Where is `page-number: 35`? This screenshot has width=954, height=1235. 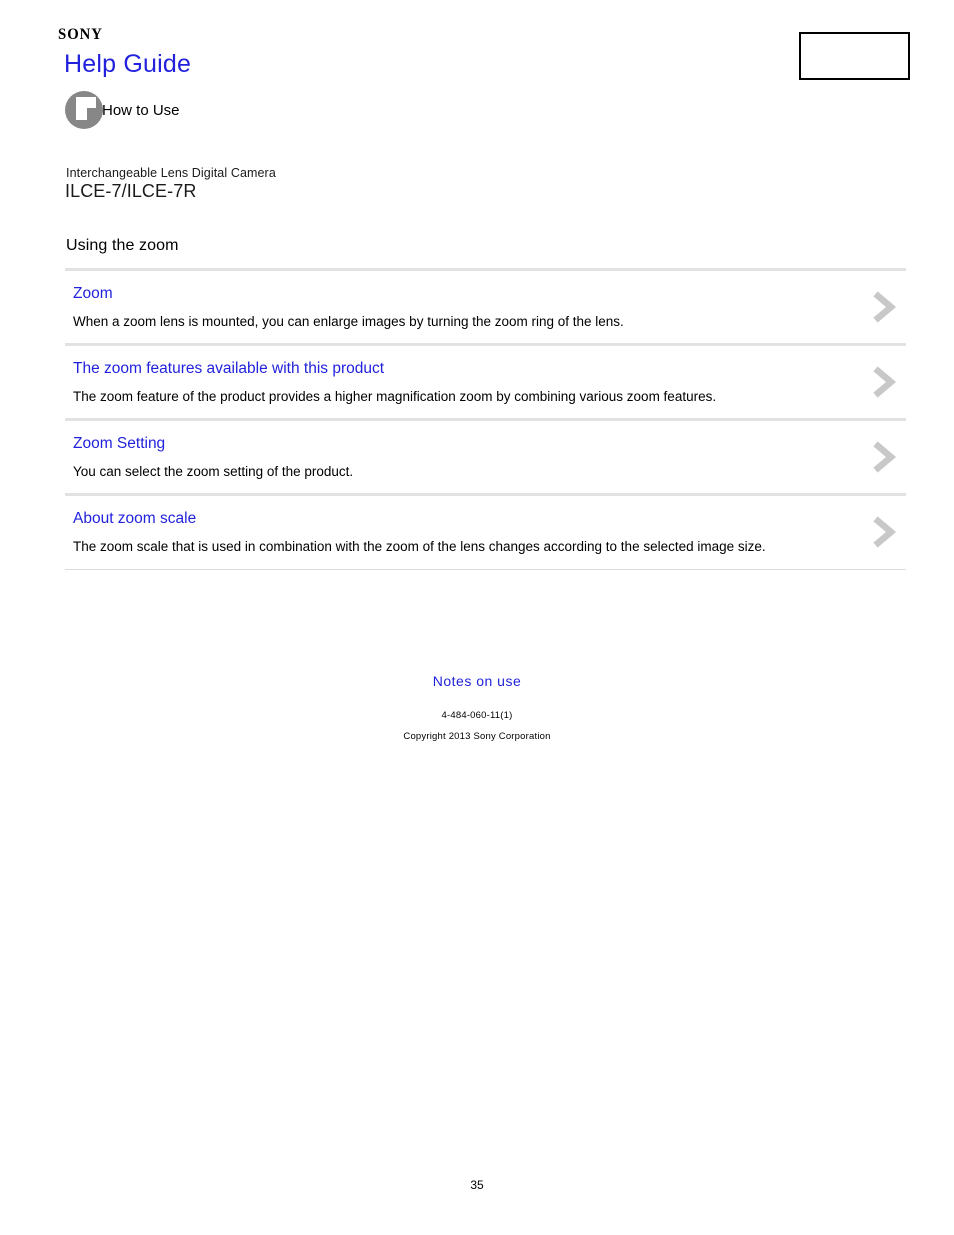
page-number: 35 is located at coordinates (477, 1185).